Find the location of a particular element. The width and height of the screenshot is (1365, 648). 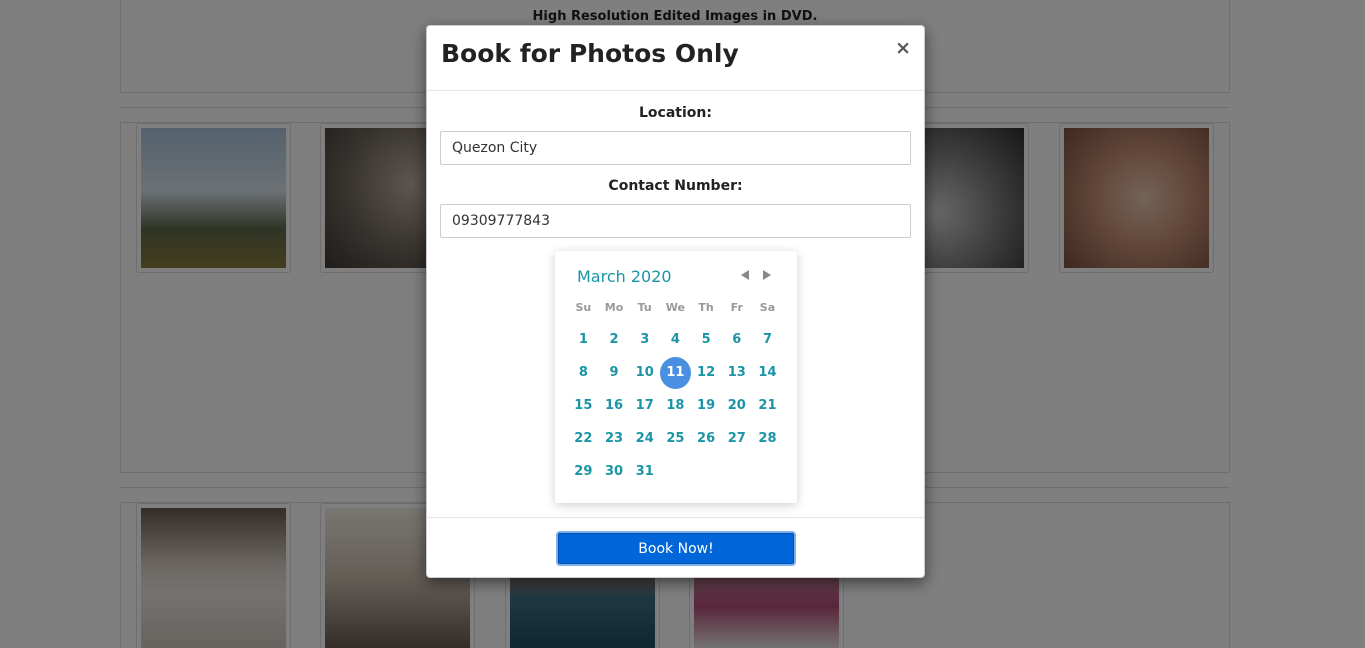

datepicker-day: 9 is located at coordinates (614, 372).